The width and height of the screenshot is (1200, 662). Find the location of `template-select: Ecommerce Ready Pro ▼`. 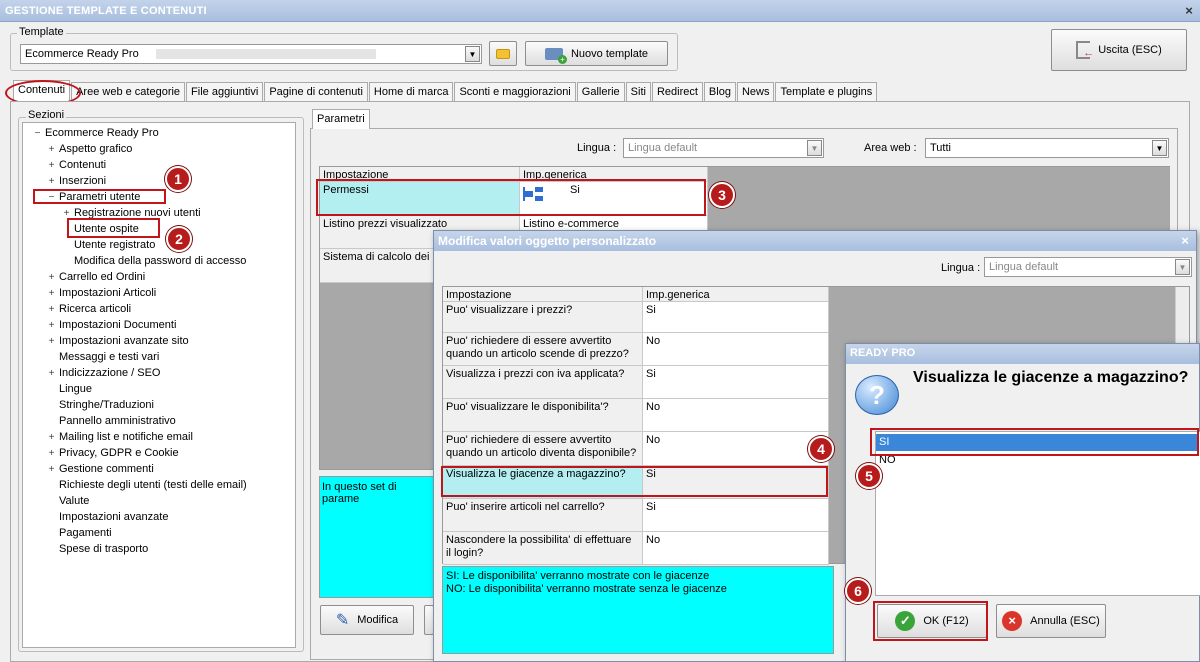

template-select: Ecommerce Ready Pro ▼ is located at coordinates (251, 54).